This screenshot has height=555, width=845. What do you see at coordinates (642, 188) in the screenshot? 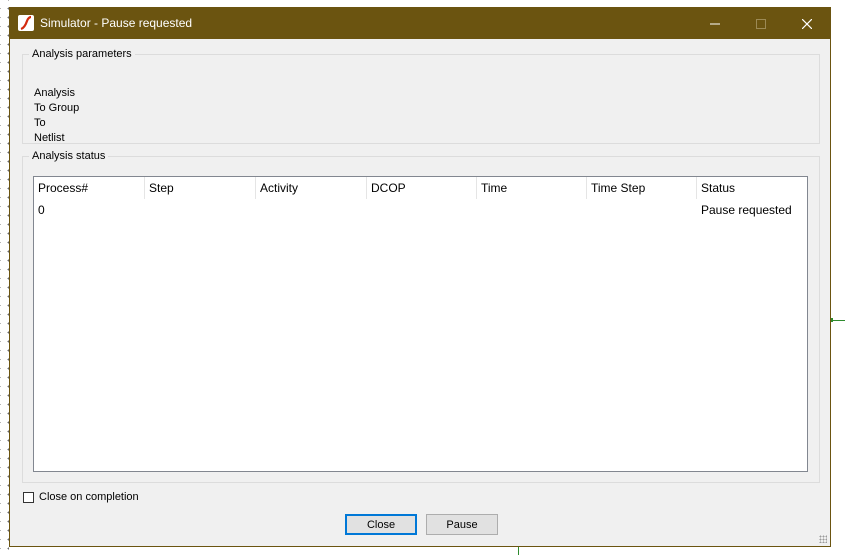
I see `column-header-time-step: Time Step` at bounding box center [642, 188].